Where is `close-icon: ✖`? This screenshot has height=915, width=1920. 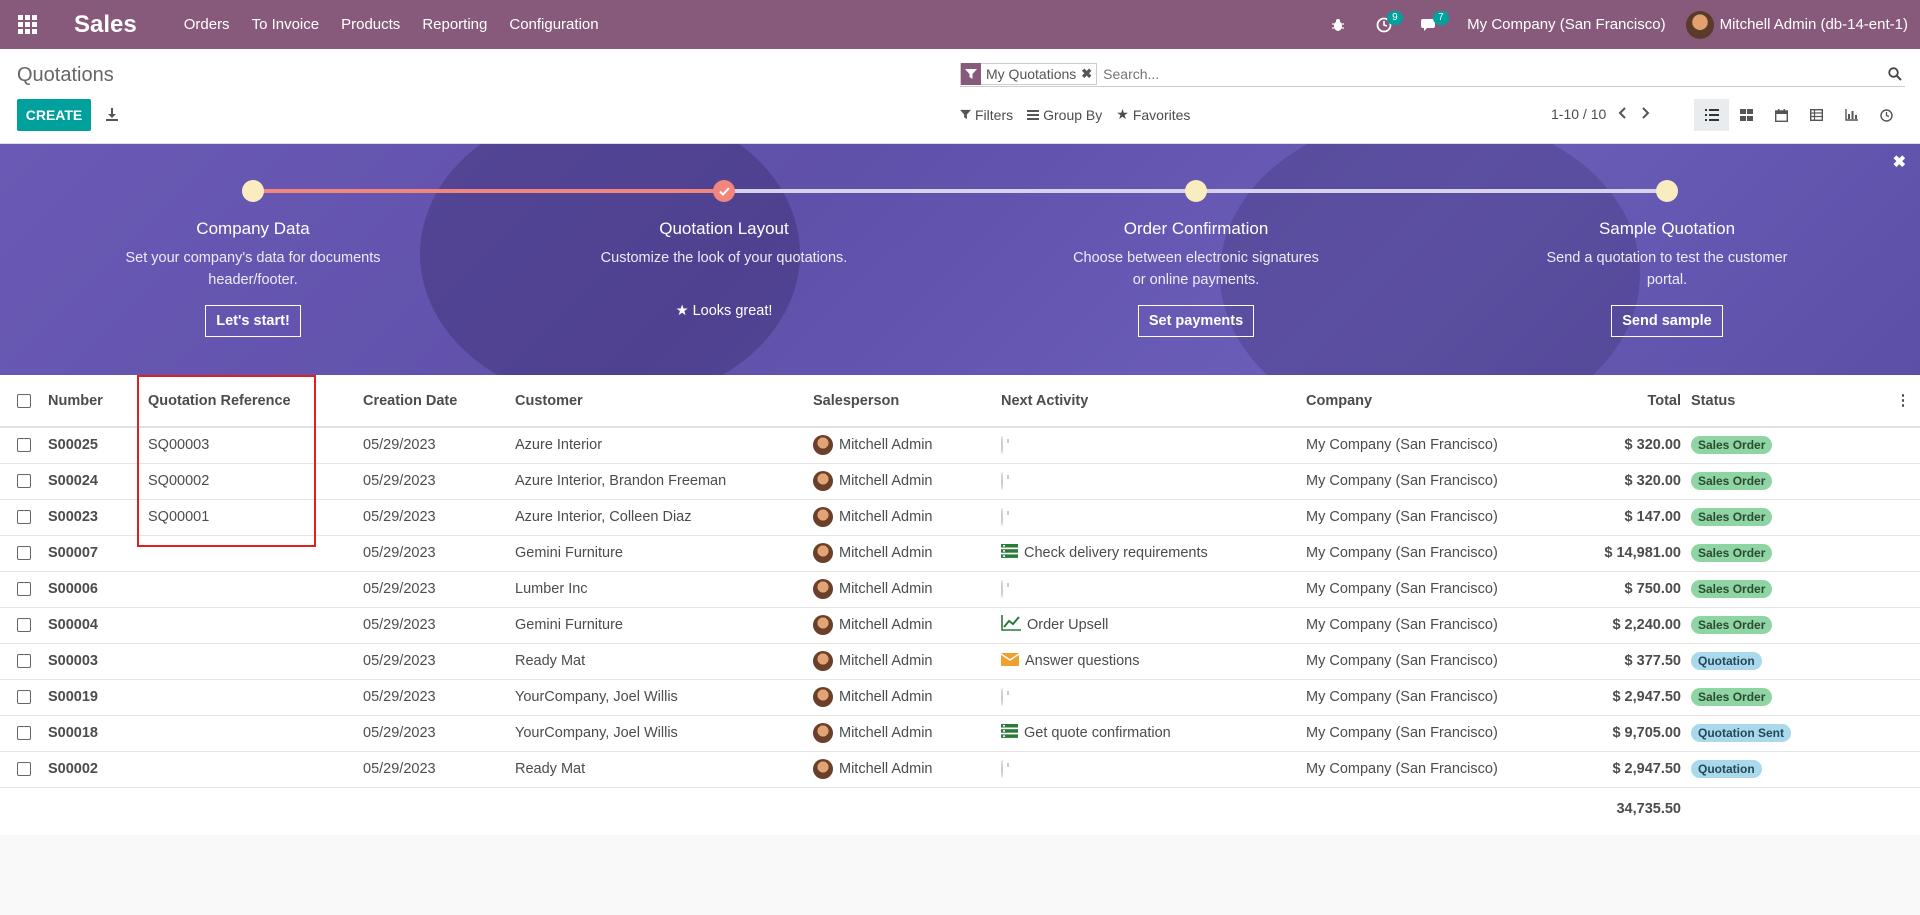
close-icon: ✖ is located at coordinates (1899, 162).